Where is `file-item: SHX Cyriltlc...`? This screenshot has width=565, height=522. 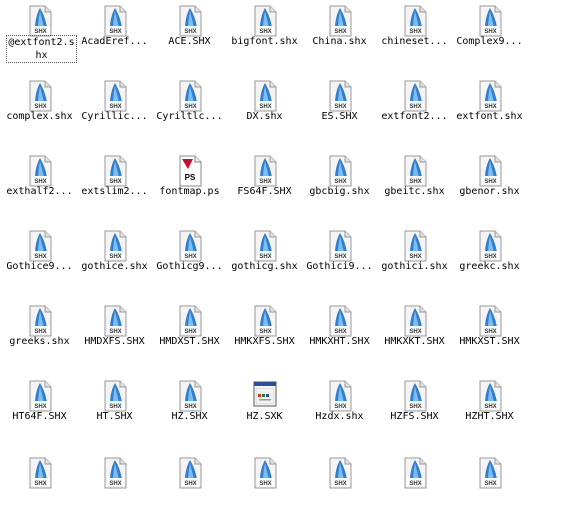
file-item: SHX Cyriltlc... is located at coordinates (189, 110).